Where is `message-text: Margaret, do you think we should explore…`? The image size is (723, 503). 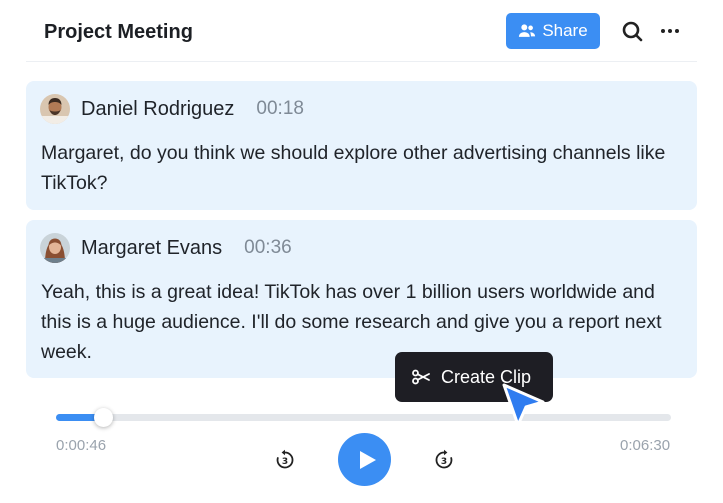 message-text: Margaret, do you think we should explore… is located at coordinates (353, 168).